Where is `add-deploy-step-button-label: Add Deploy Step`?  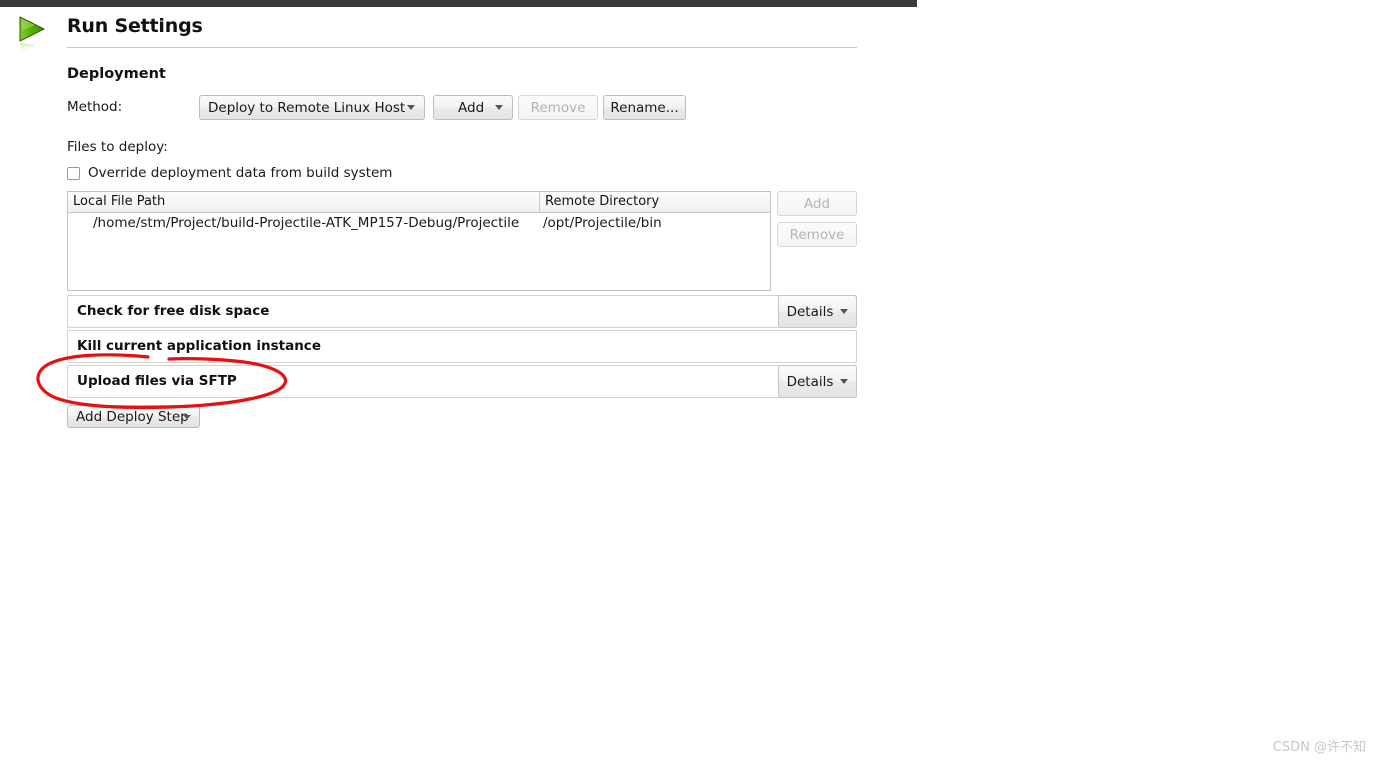 add-deploy-step-button-label: Add Deploy Step is located at coordinates (132, 416).